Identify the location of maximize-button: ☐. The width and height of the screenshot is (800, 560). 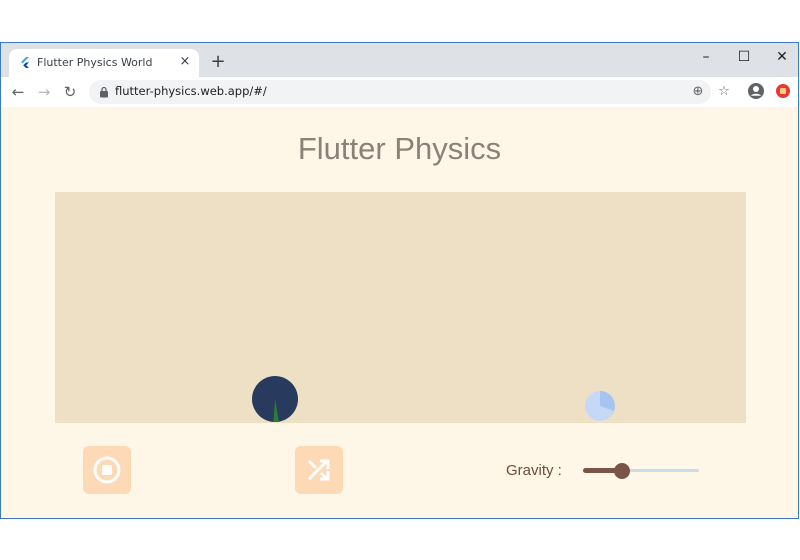
(744, 57).